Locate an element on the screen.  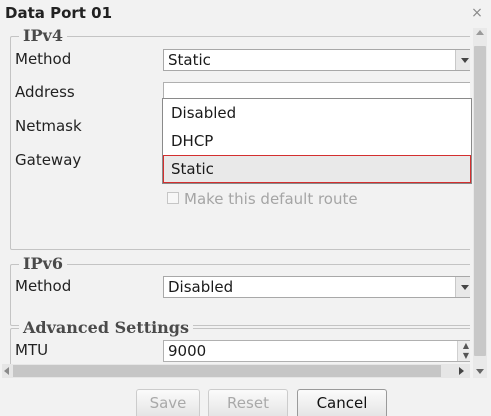
advanced-legend: Advanced Settings is located at coordinates (106, 327).